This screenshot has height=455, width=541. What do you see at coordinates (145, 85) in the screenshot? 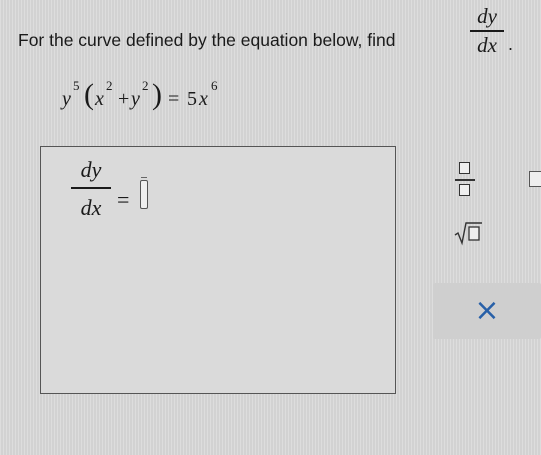
I see `eq-y2-exponent: 2` at bounding box center [145, 85].